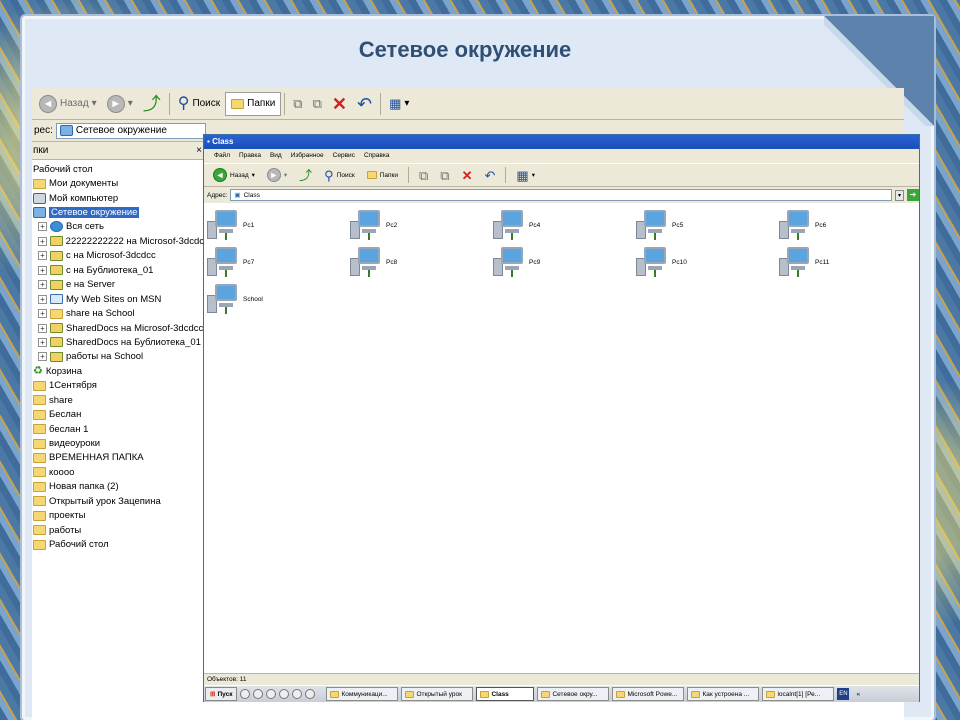 The image size is (960, 720). Describe the element at coordinates (221, 694) in the screenshot. I see `start-button: ⊞ Пуск` at that location.